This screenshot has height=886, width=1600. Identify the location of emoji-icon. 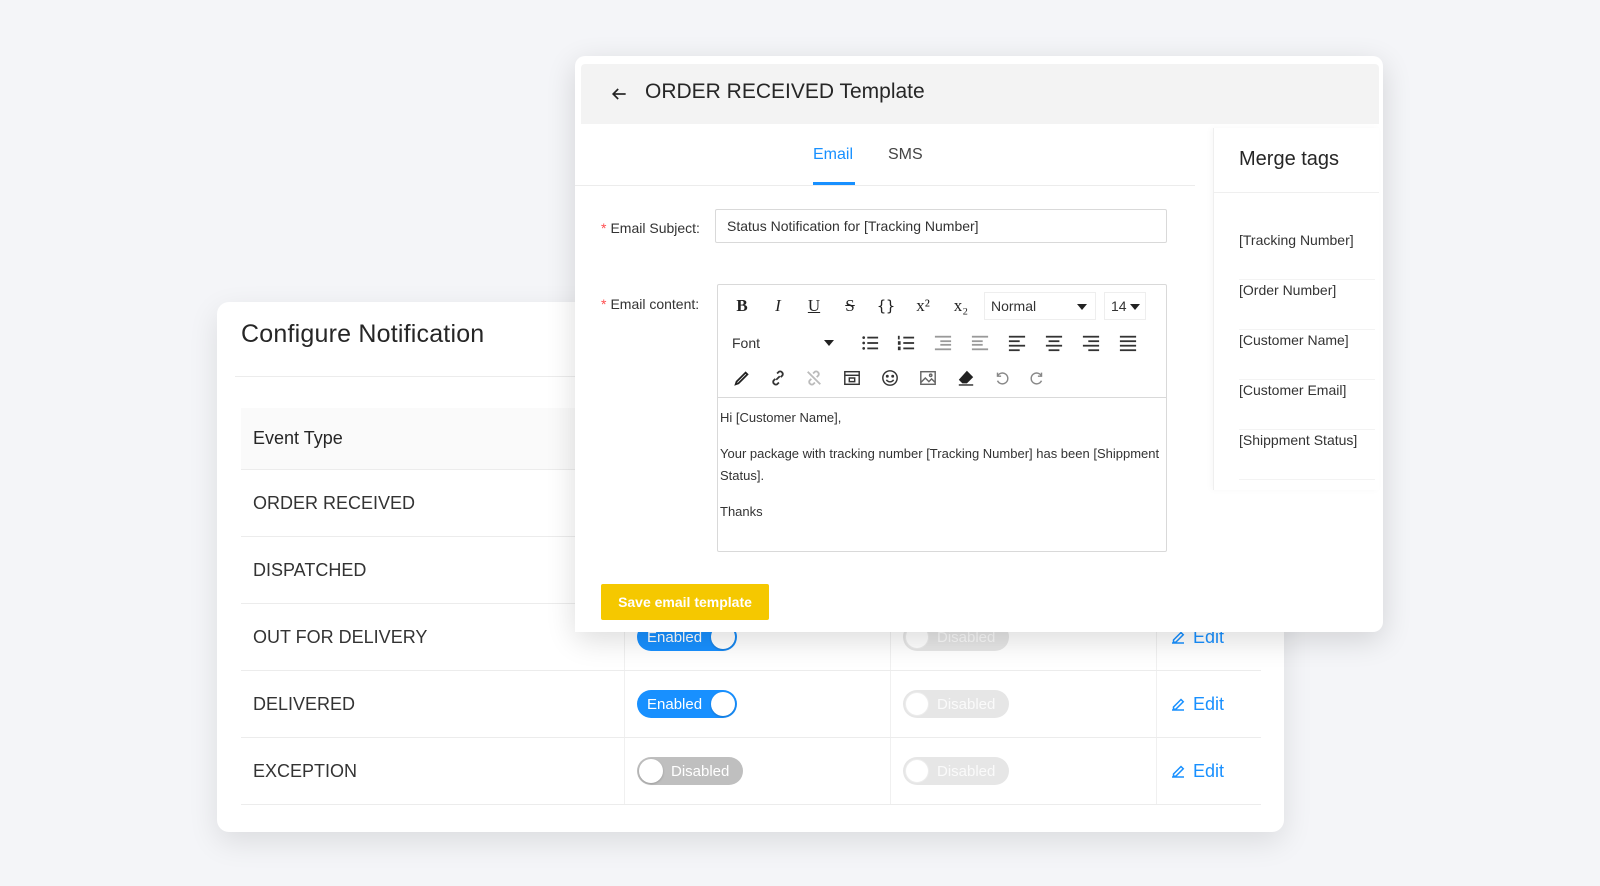
(890, 378).